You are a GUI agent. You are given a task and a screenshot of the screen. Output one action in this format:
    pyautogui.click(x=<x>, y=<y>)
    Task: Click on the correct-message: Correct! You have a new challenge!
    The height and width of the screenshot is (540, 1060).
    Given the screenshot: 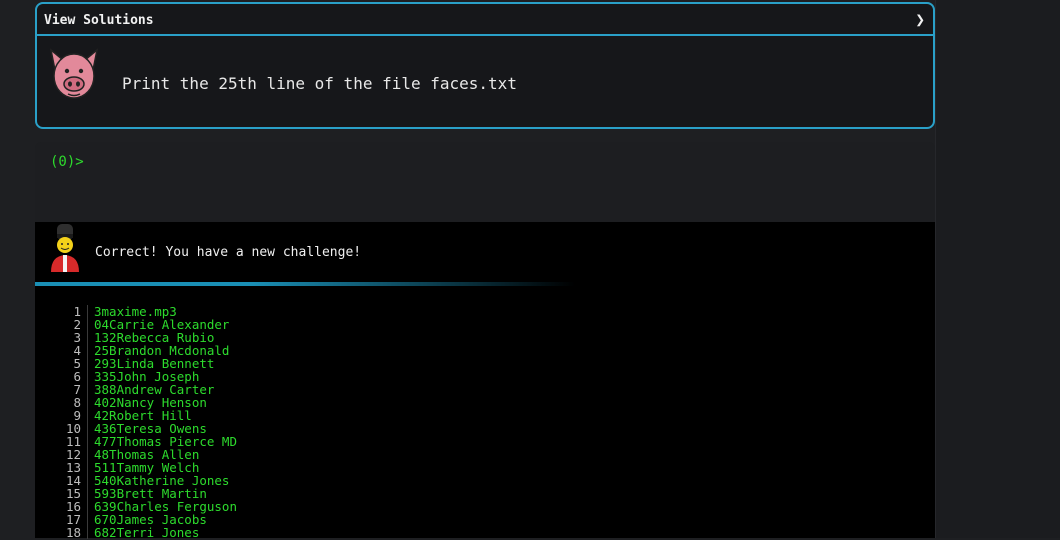 What is the action you would take?
    pyautogui.click(x=228, y=252)
    